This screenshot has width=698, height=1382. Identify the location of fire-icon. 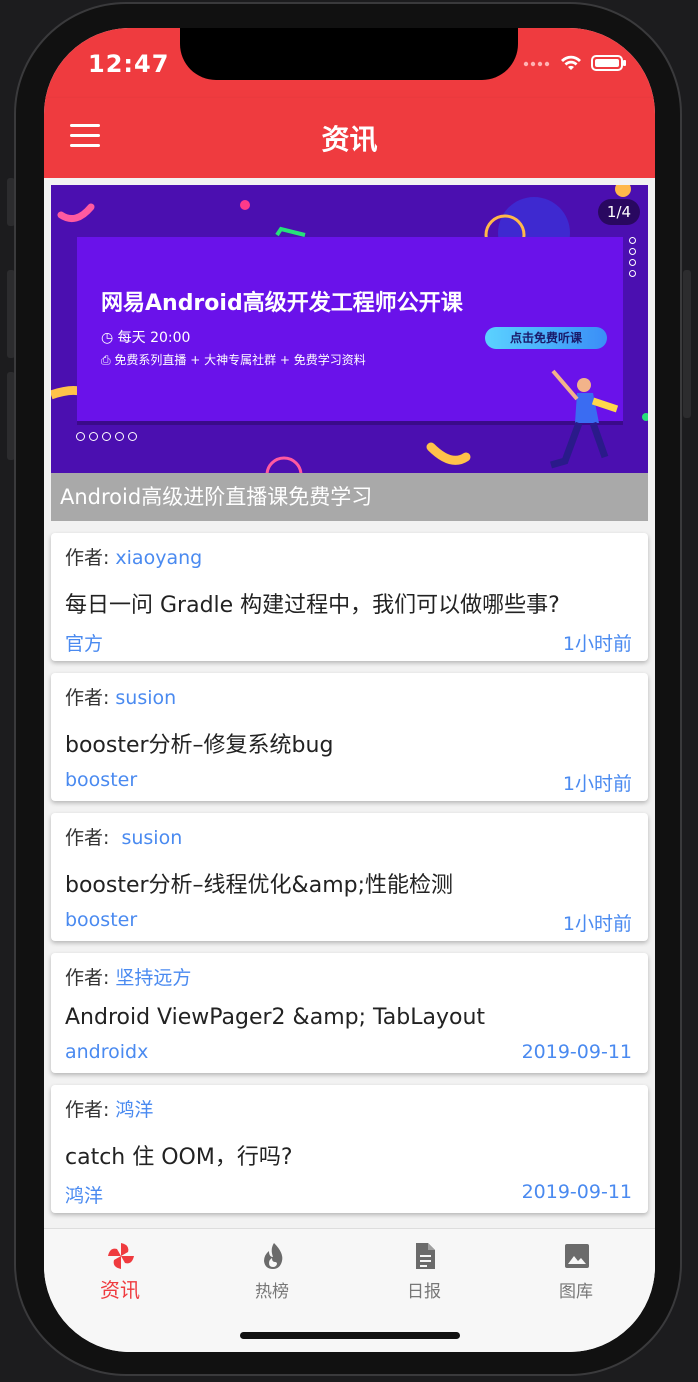
(273, 1256).